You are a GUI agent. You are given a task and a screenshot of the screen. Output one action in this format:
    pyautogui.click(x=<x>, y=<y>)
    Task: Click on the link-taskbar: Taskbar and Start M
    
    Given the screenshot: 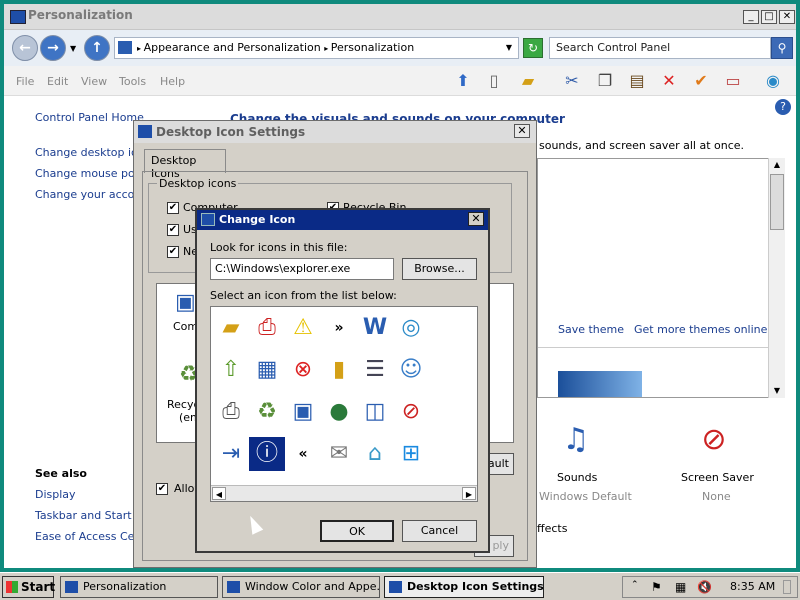 What is the action you would take?
    pyautogui.click(x=90, y=515)
    